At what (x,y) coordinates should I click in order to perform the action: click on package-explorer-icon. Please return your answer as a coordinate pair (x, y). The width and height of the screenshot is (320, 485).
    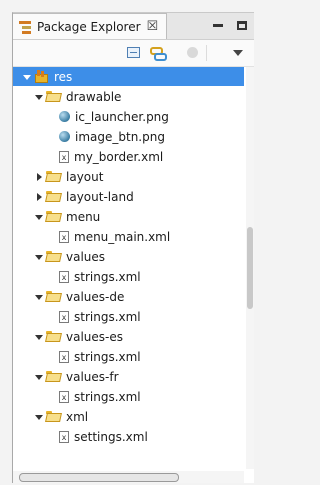
    Looking at the image, I should click on (25, 27).